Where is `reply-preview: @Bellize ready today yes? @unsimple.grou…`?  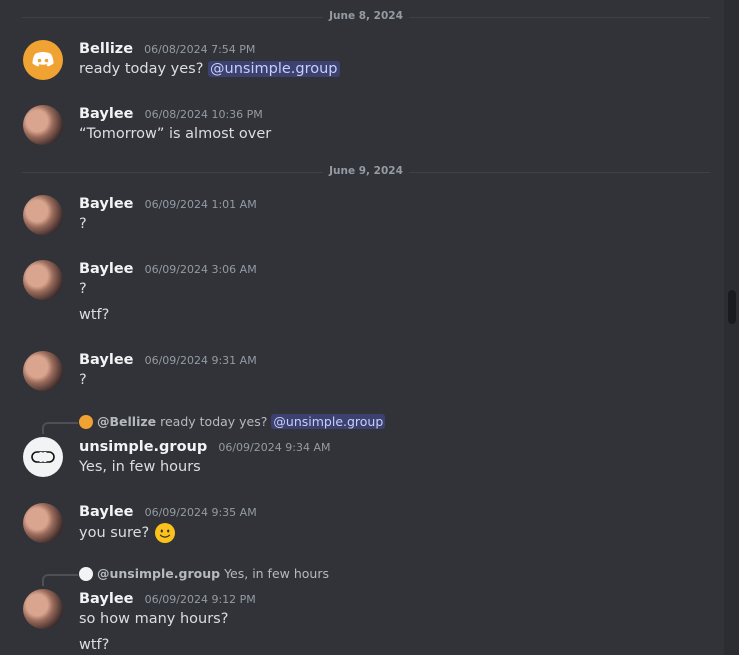
reply-preview: @Bellize ready today yes? @unsimple.grou… is located at coordinates (232, 421).